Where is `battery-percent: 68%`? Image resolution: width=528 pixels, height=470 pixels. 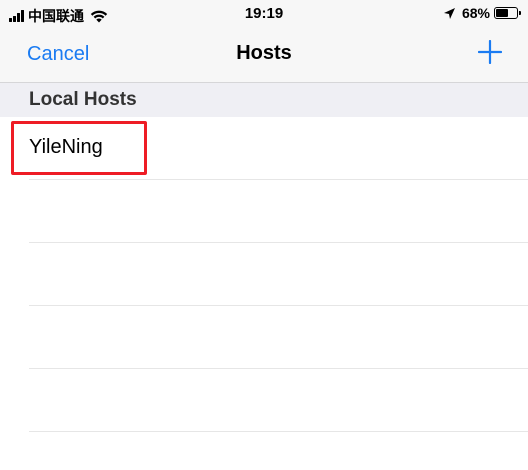
battery-percent: 68% is located at coordinates (475, 13).